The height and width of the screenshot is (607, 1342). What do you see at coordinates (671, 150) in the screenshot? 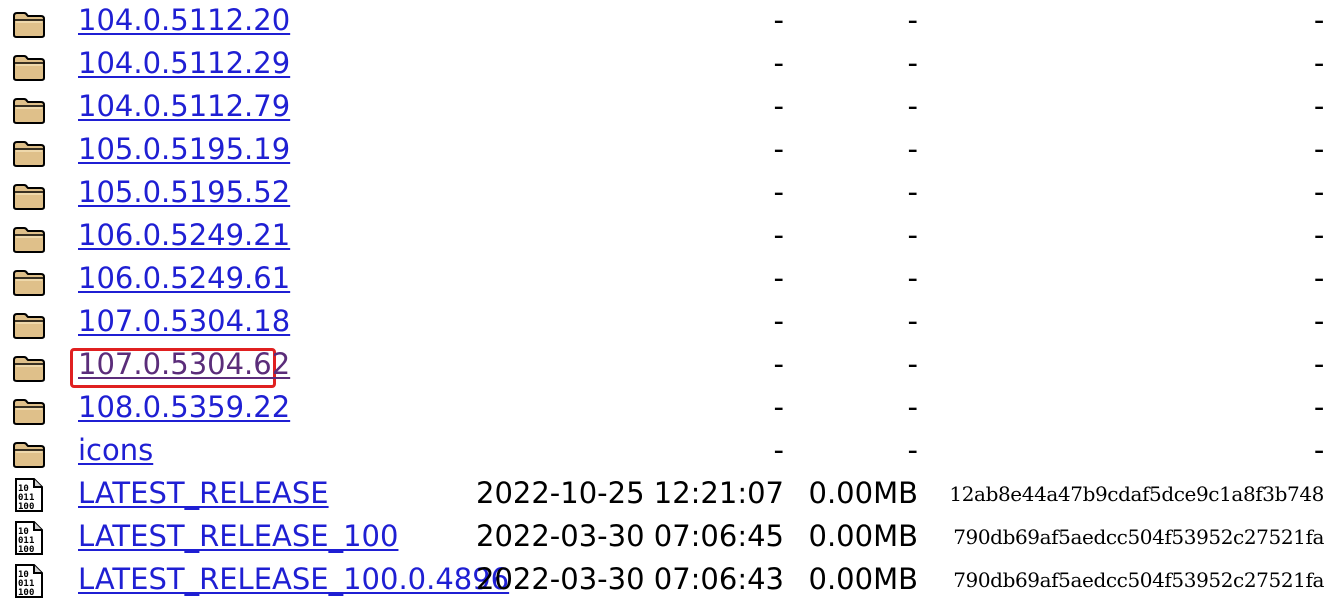
I see `list-item: 105.0.5195.19 - - -` at bounding box center [671, 150].